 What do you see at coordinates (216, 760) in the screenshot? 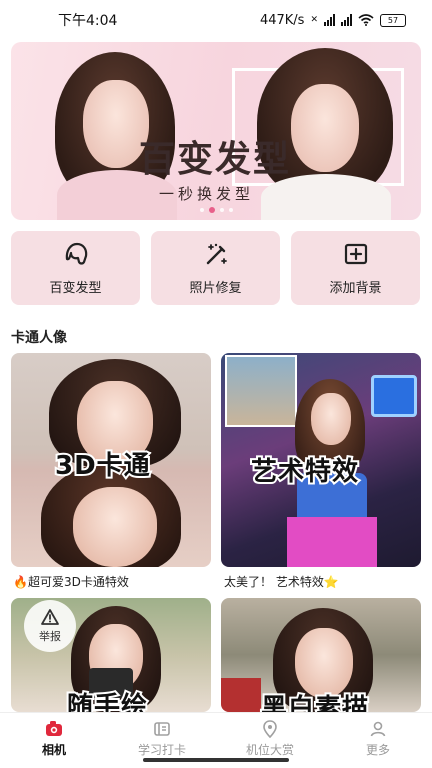
I see `home-indicator` at bounding box center [216, 760].